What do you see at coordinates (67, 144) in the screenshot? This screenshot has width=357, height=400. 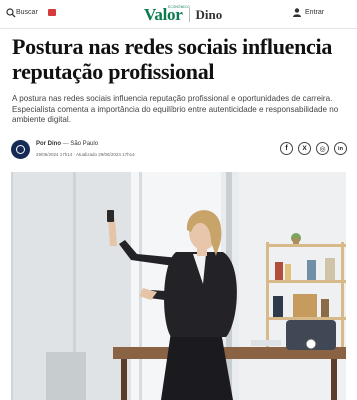 I see `byline: Por Dino — São Paulo` at bounding box center [67, 144].